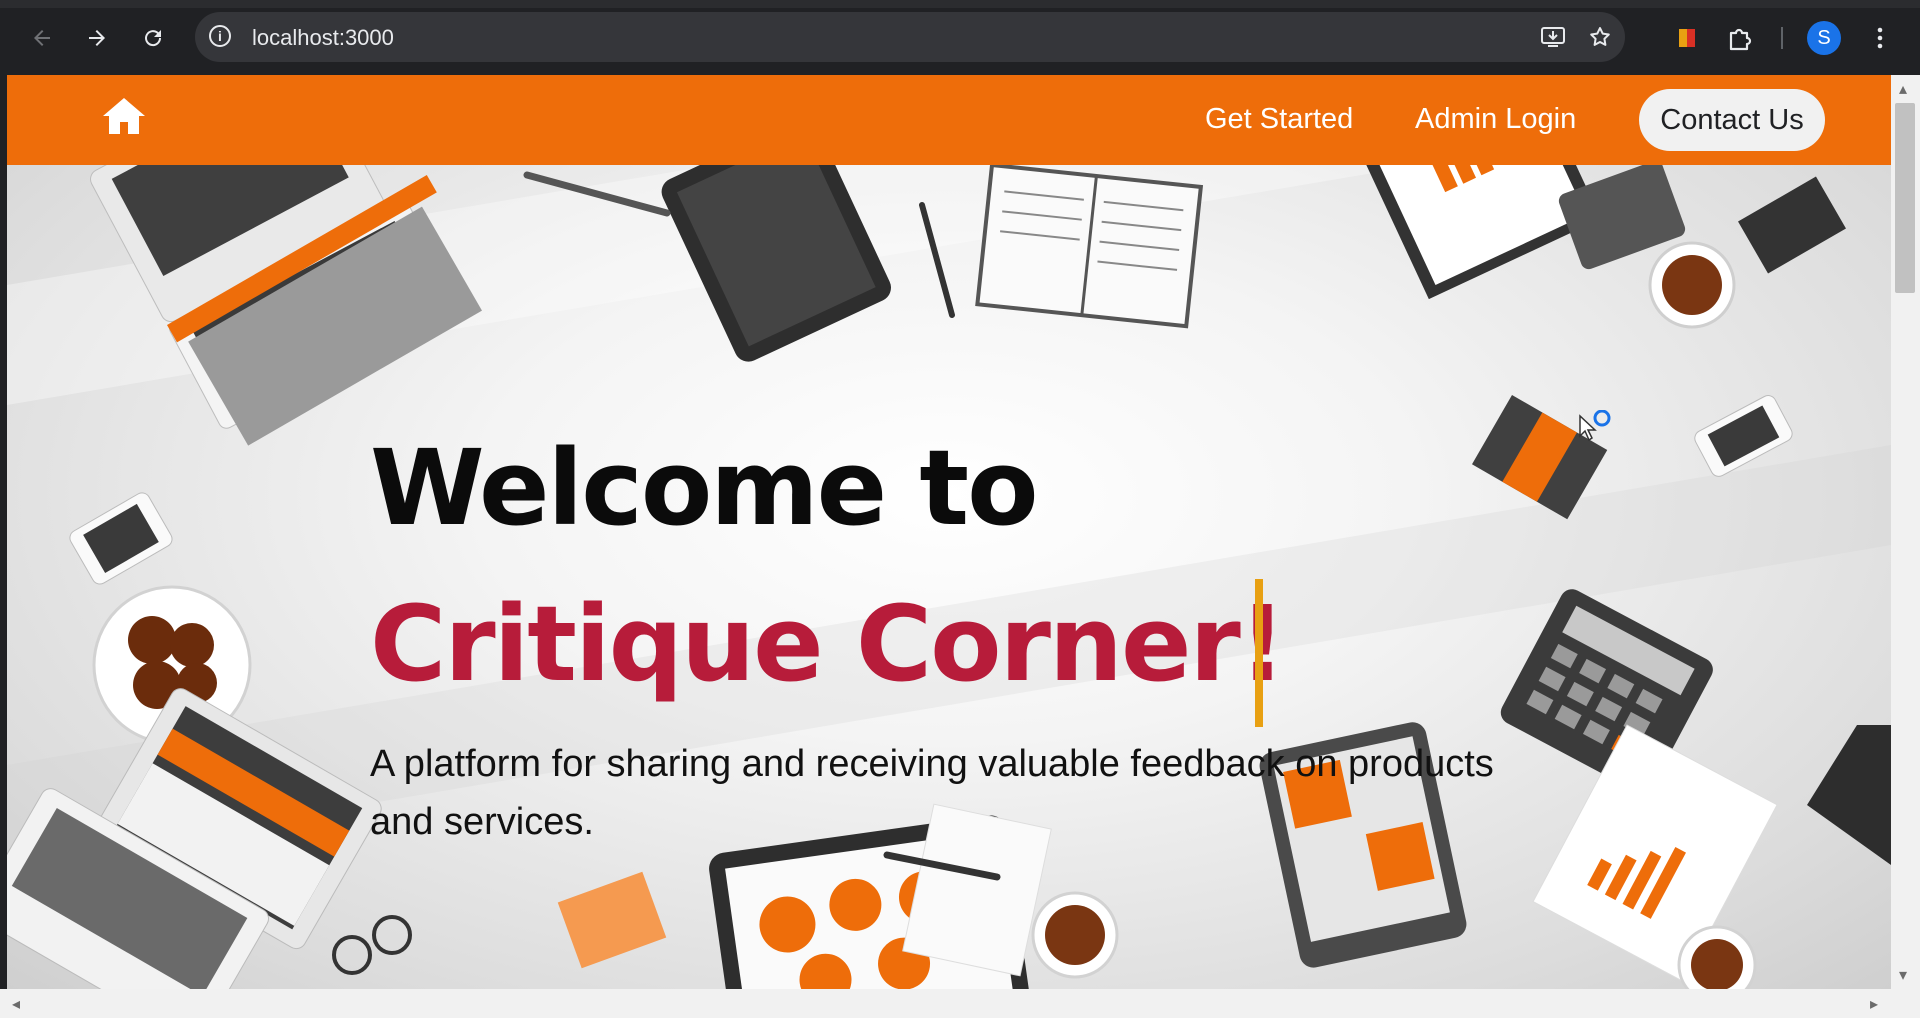  What do you see at coordinates (1279, 119) in the screenshot?
I see `nav-link-get-started: Get Started` at bounding box center [1279, 119].